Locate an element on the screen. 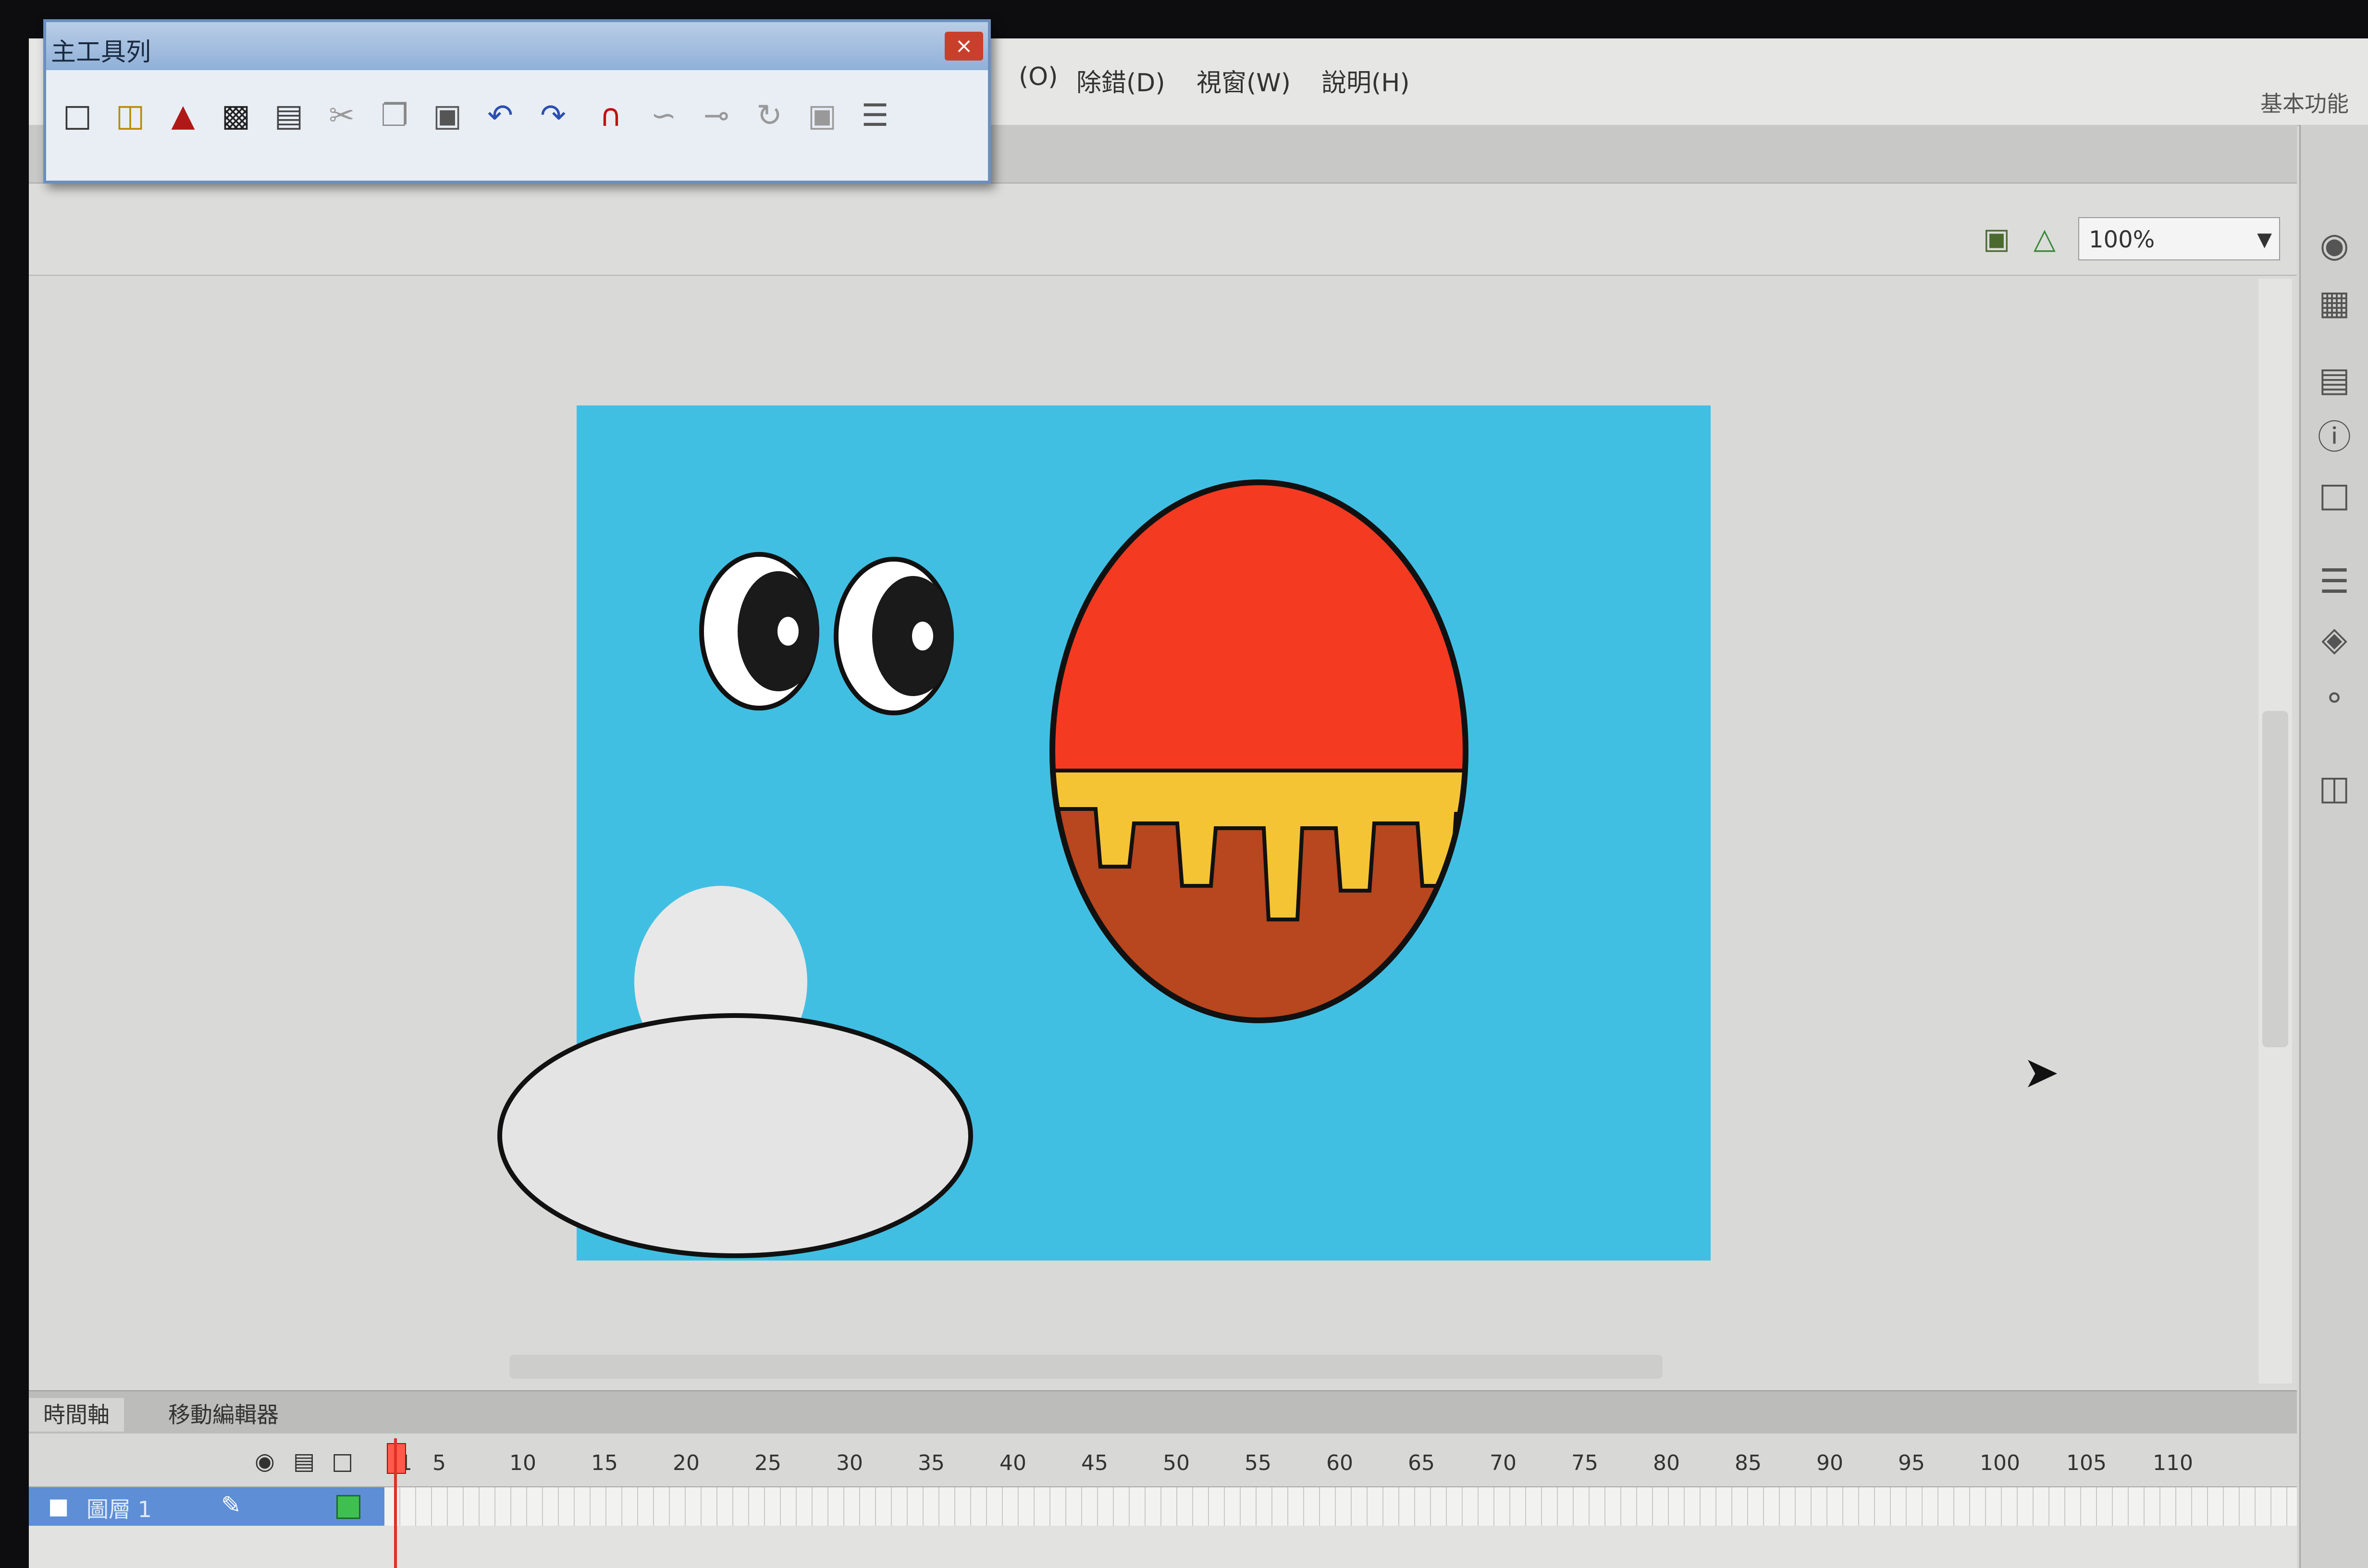  tab-timeline: 時間軸 is located at coordinates (76, 1415).